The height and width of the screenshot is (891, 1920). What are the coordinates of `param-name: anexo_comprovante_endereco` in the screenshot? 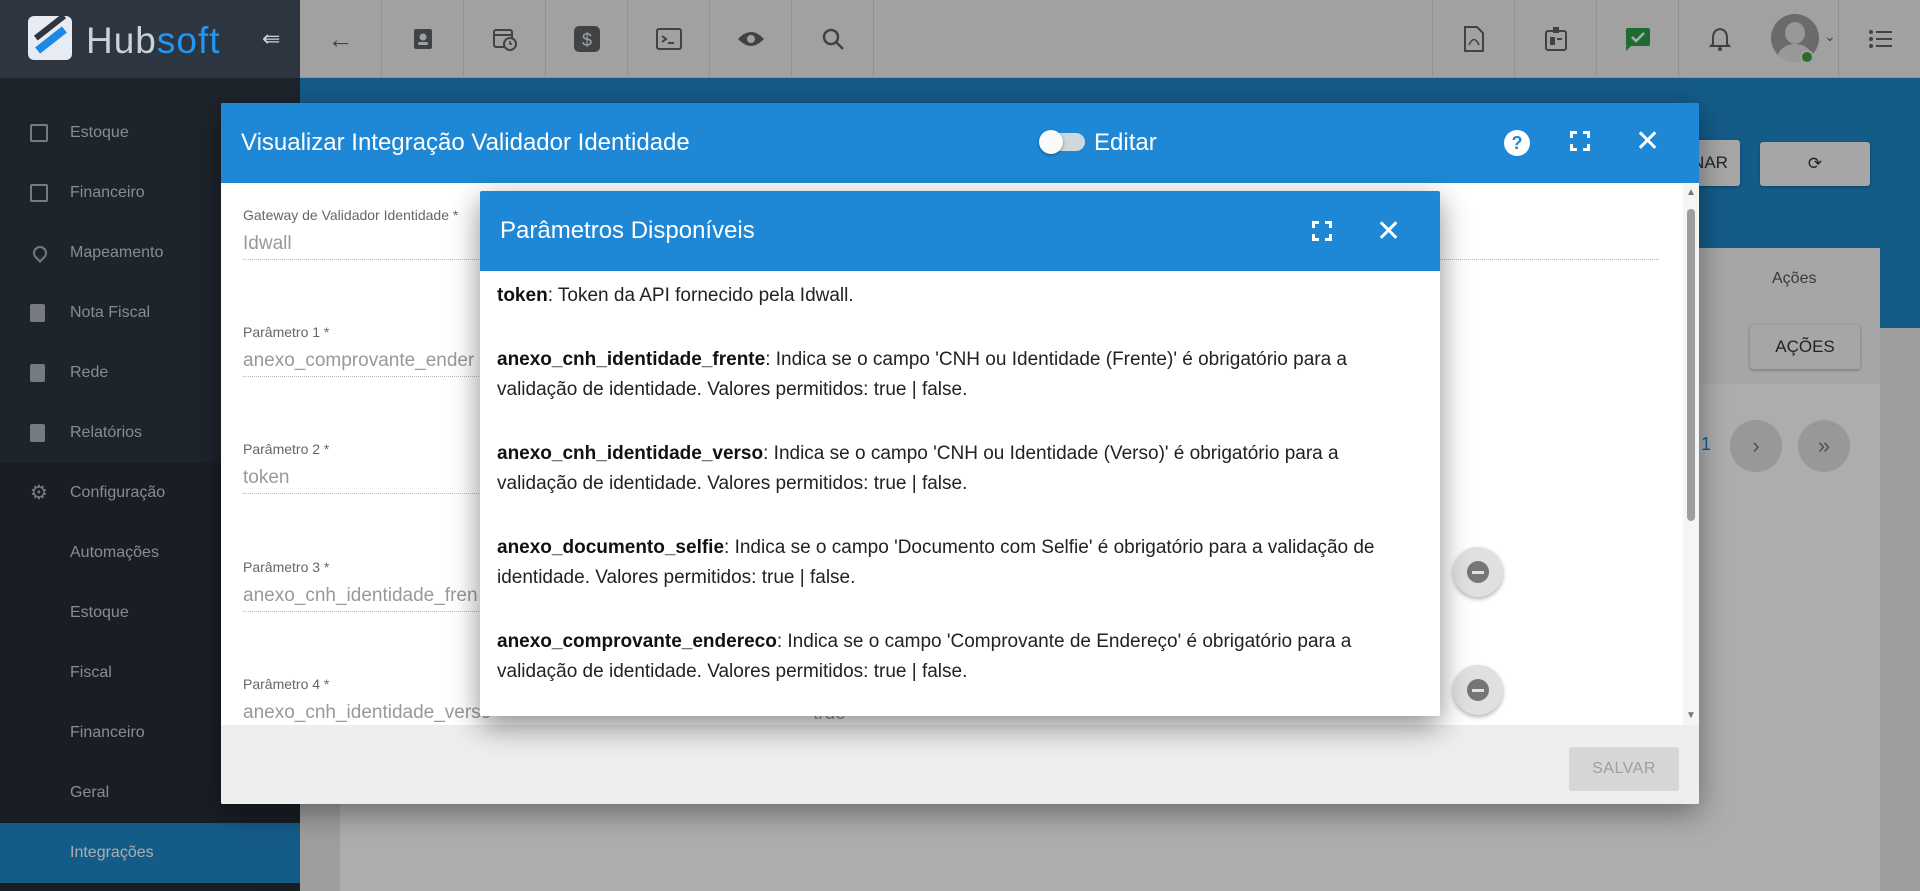 It's located at (637, 641).